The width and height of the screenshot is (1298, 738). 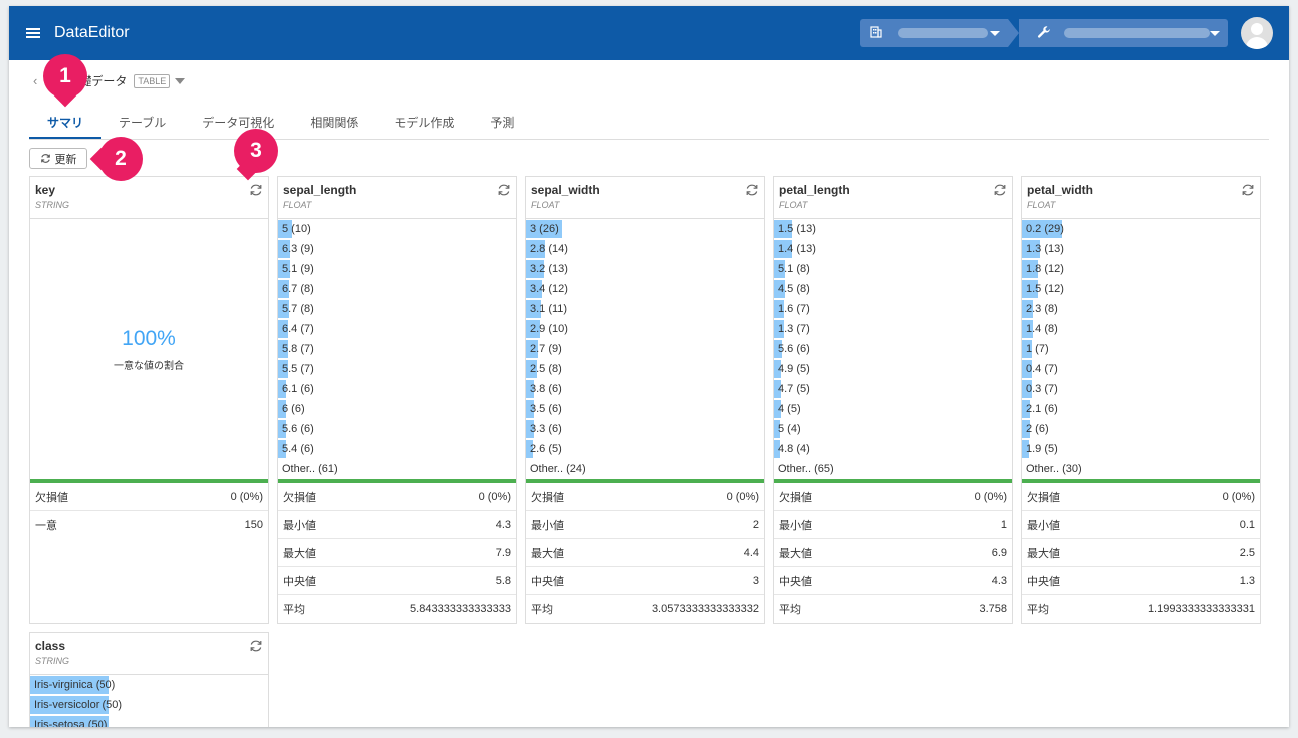 What do you see at coordinates (58, 158) in the screenshot?
I see `refresh-button: 更新` at bounding box center [58, 158].